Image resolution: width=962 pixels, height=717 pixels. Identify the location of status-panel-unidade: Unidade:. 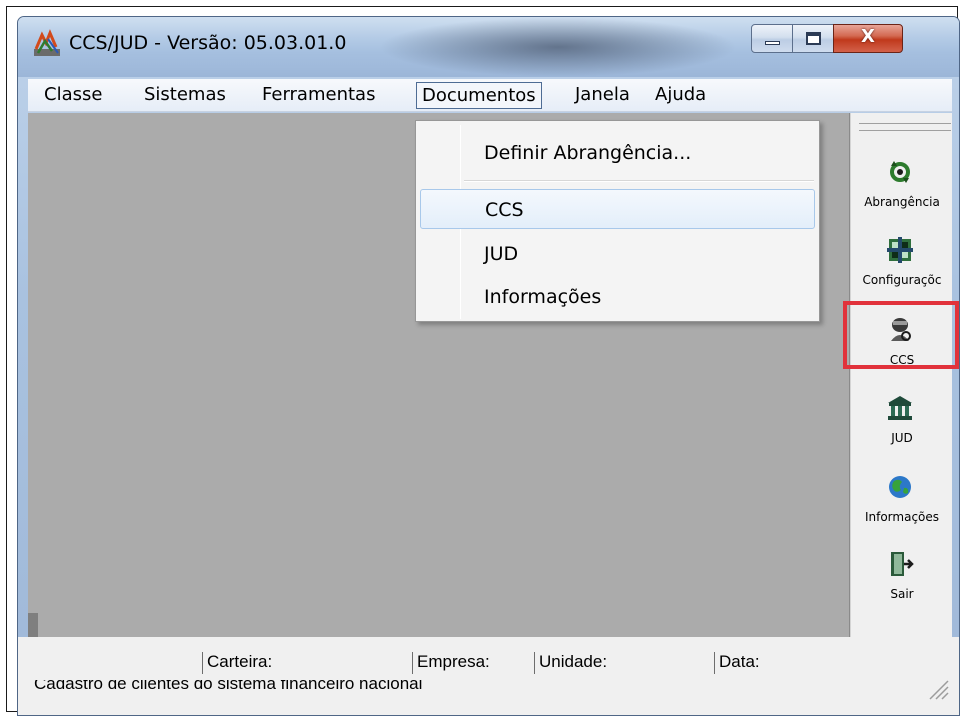
(624, 663).